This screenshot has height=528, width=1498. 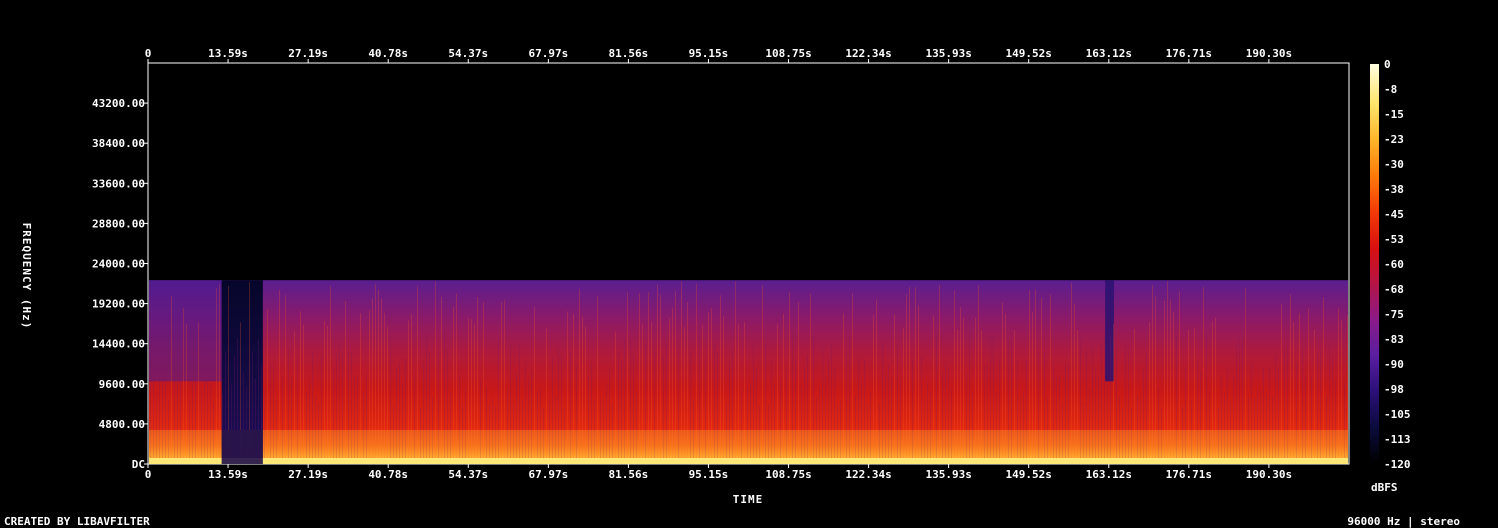 What do you see at coordinates (709, 53) in the screenshot?
I see `x-top-tick-label: 95.15s` at bounding box center [709, 53].